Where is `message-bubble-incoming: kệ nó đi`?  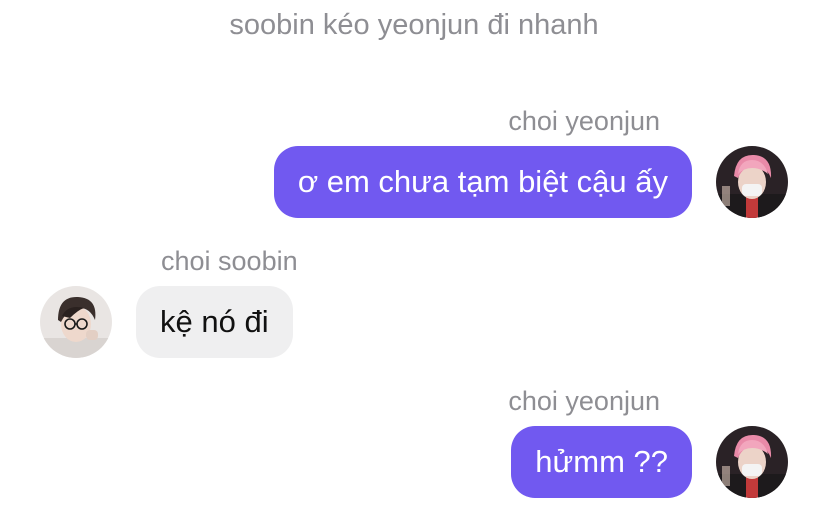
message-bubble-incoming: kệ nó đi is located at coordinates (214, 322).